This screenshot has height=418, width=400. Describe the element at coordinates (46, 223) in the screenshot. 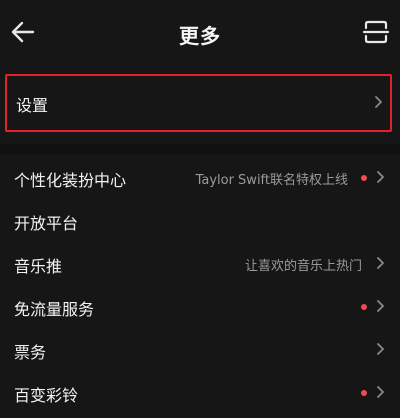

I see `item-label: 开放平台` at that location.